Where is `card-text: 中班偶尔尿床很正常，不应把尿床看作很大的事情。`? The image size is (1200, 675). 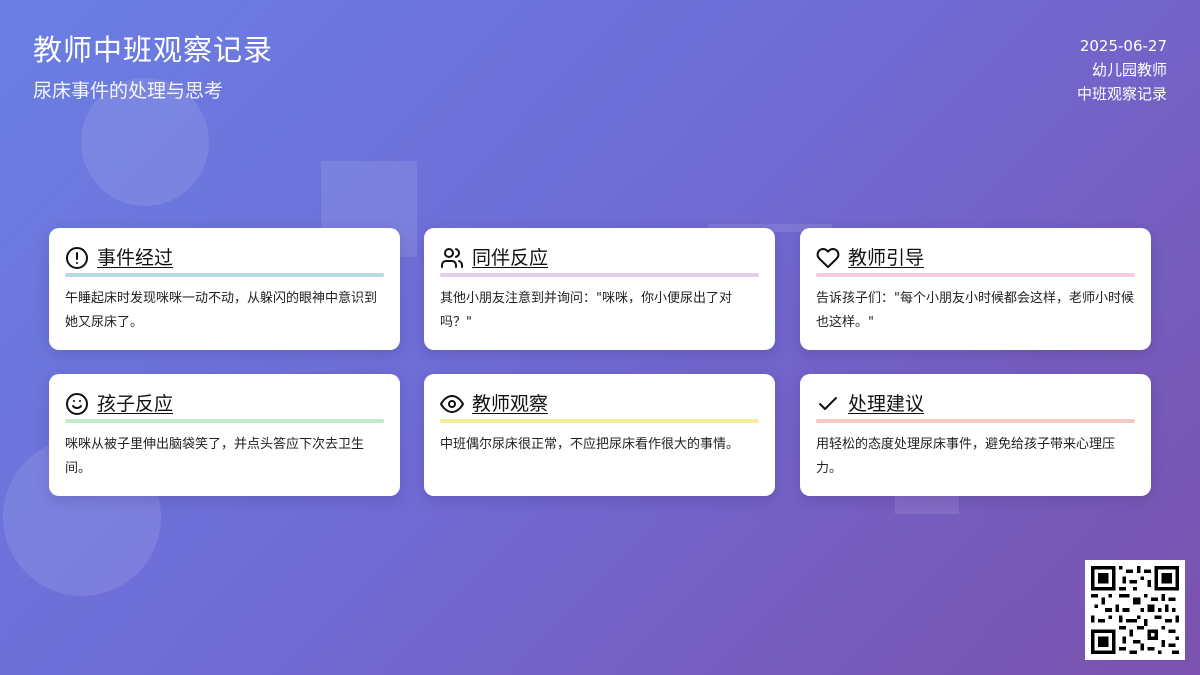 card-text: 中班偶尔尿床很正常，不应把尿床看作很大的事情。 is located at coordinates (590, 444).